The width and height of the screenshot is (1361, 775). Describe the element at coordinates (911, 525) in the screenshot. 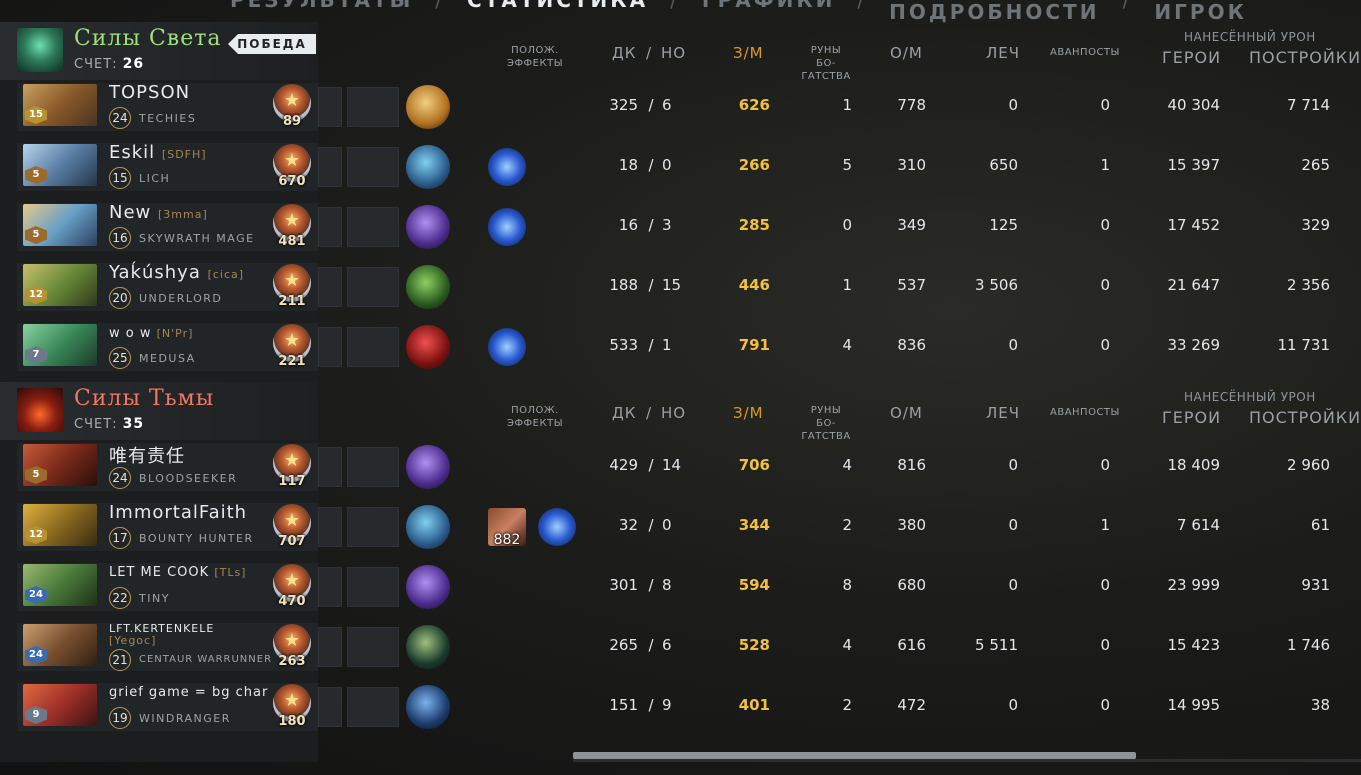

I see `xpm: 380` at that location.